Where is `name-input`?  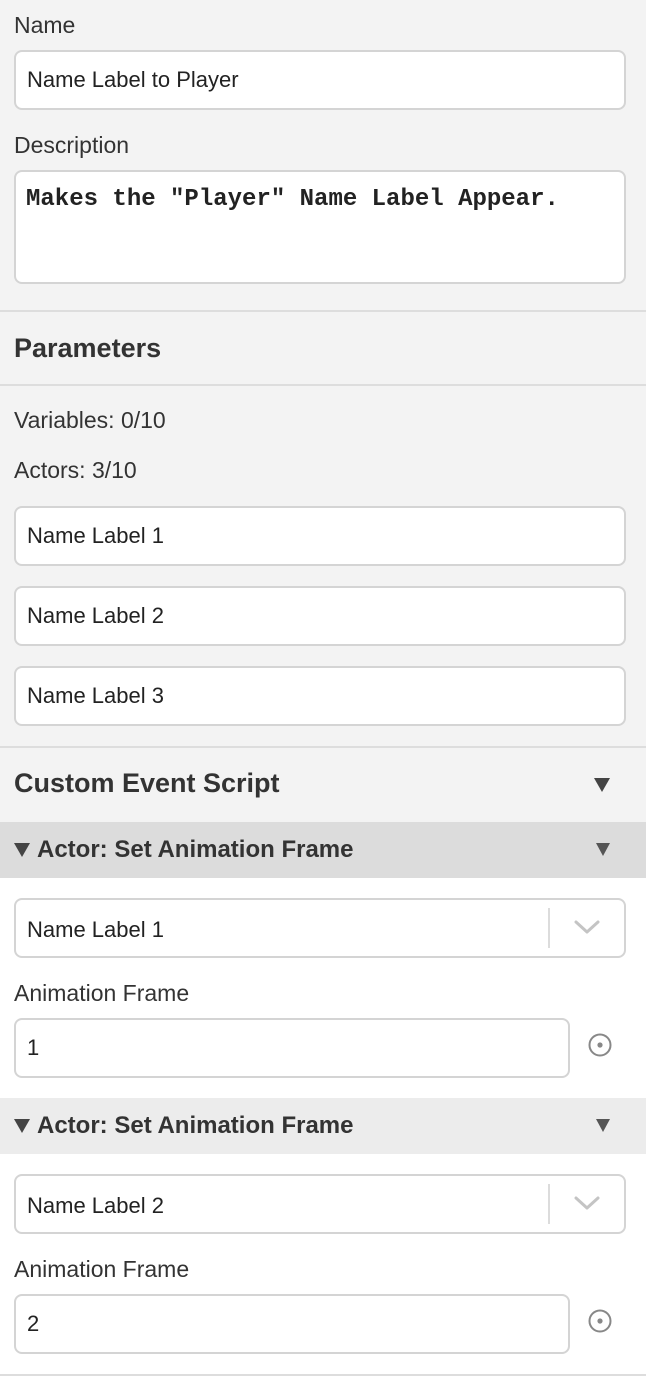 name-input is located at coordinates (320, 80).